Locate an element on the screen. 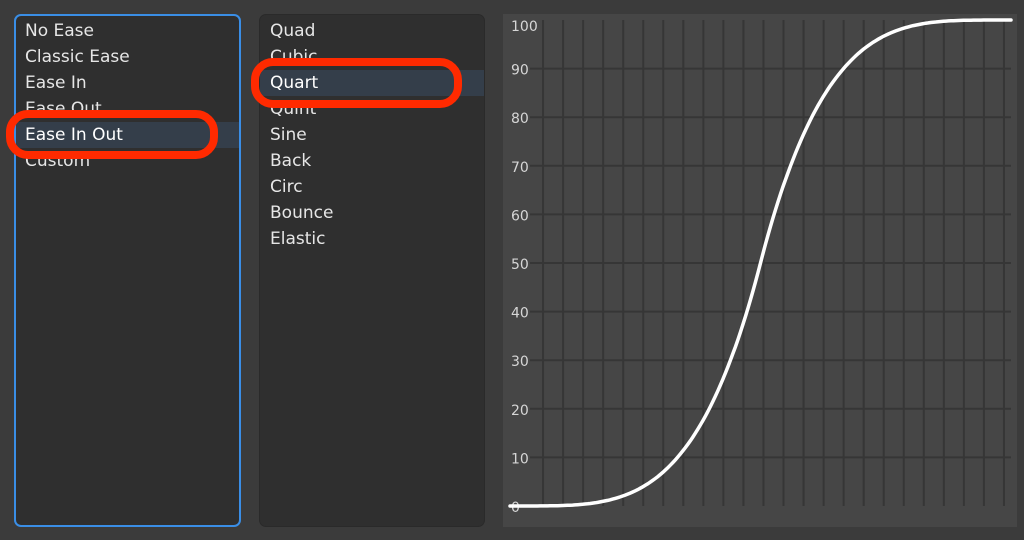 The image size is (1024, 540). ease-type-custom: Custom is located at coordinates (127, 161).